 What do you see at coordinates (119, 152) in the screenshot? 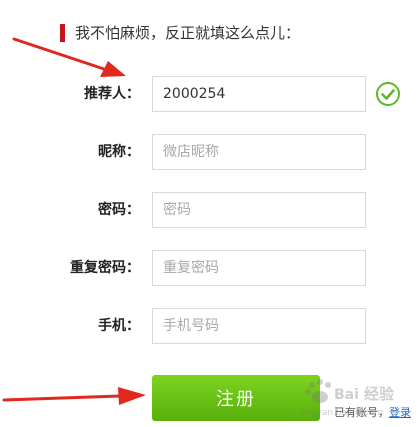
I see `nickname-label: 昵称：` at bounding box center [119, 152].